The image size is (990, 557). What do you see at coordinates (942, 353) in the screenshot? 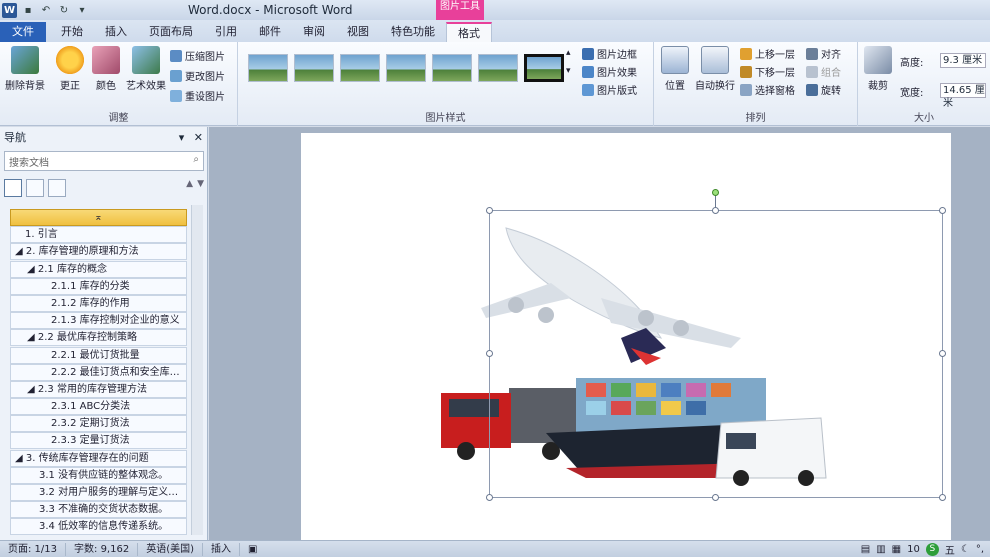
I see `resize-handle-right` at bounding box center [942, 353].